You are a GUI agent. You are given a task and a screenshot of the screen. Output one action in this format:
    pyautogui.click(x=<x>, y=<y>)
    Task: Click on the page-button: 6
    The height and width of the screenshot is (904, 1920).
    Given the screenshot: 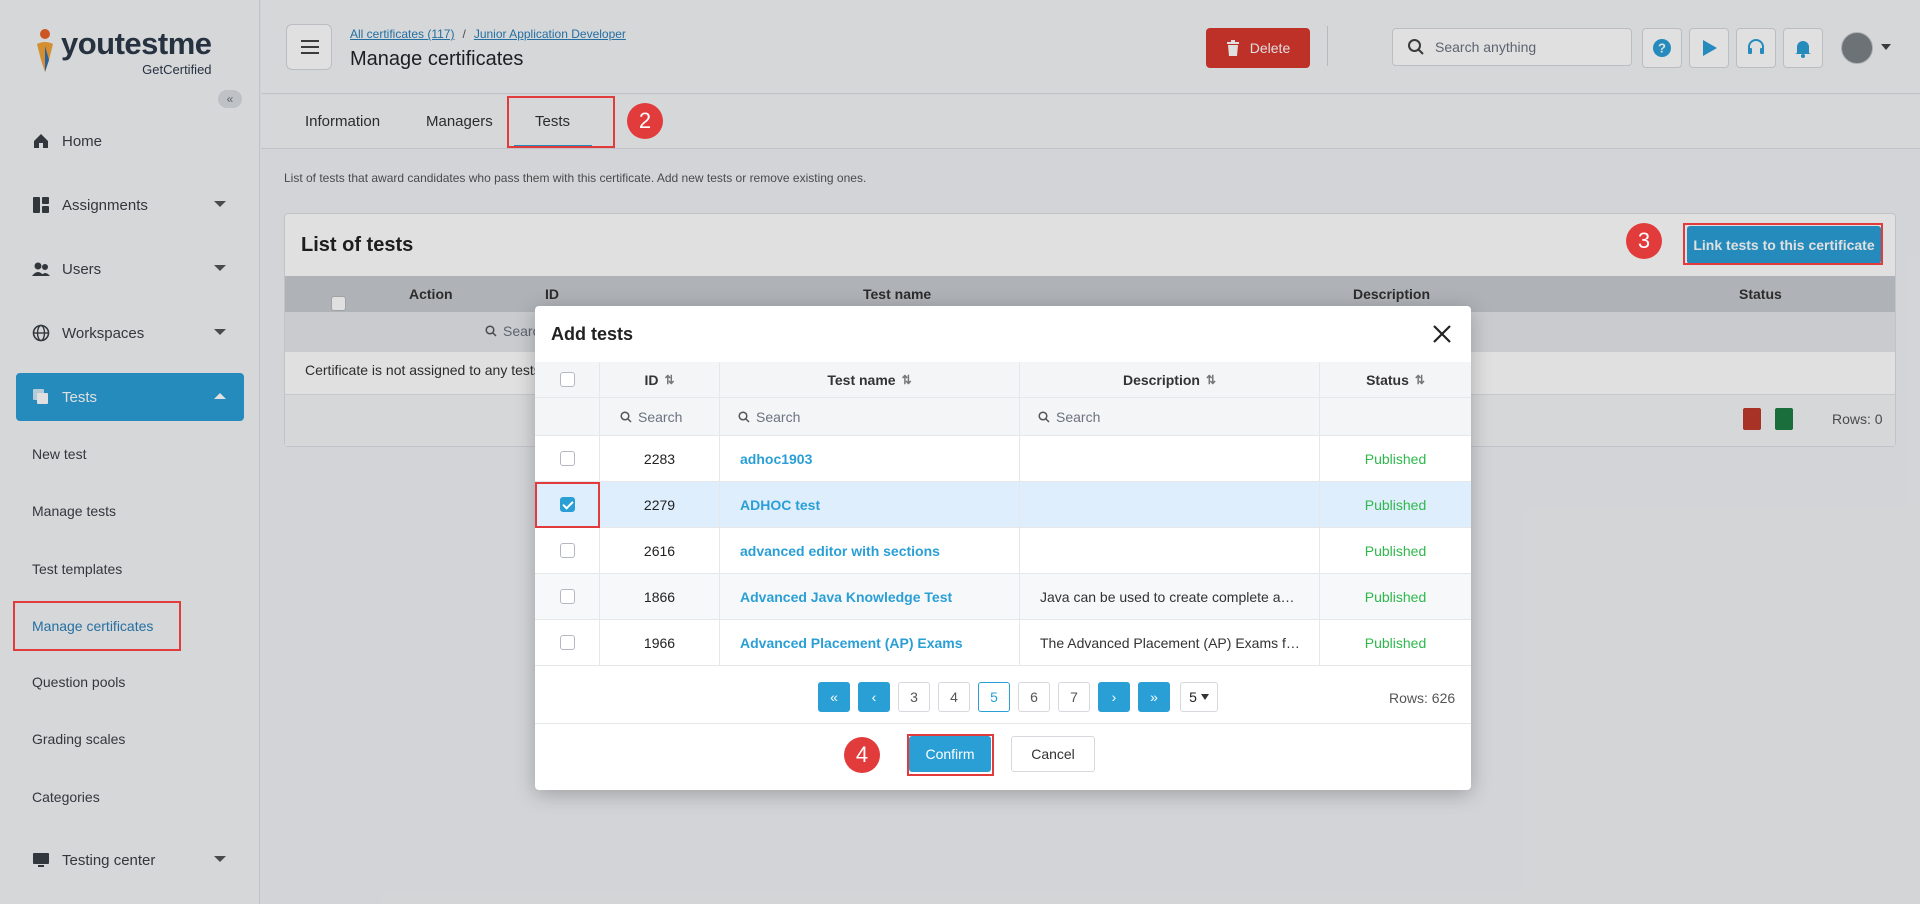 What is the action you would take?
    pyautogui.click(x=1034, y=697)
    